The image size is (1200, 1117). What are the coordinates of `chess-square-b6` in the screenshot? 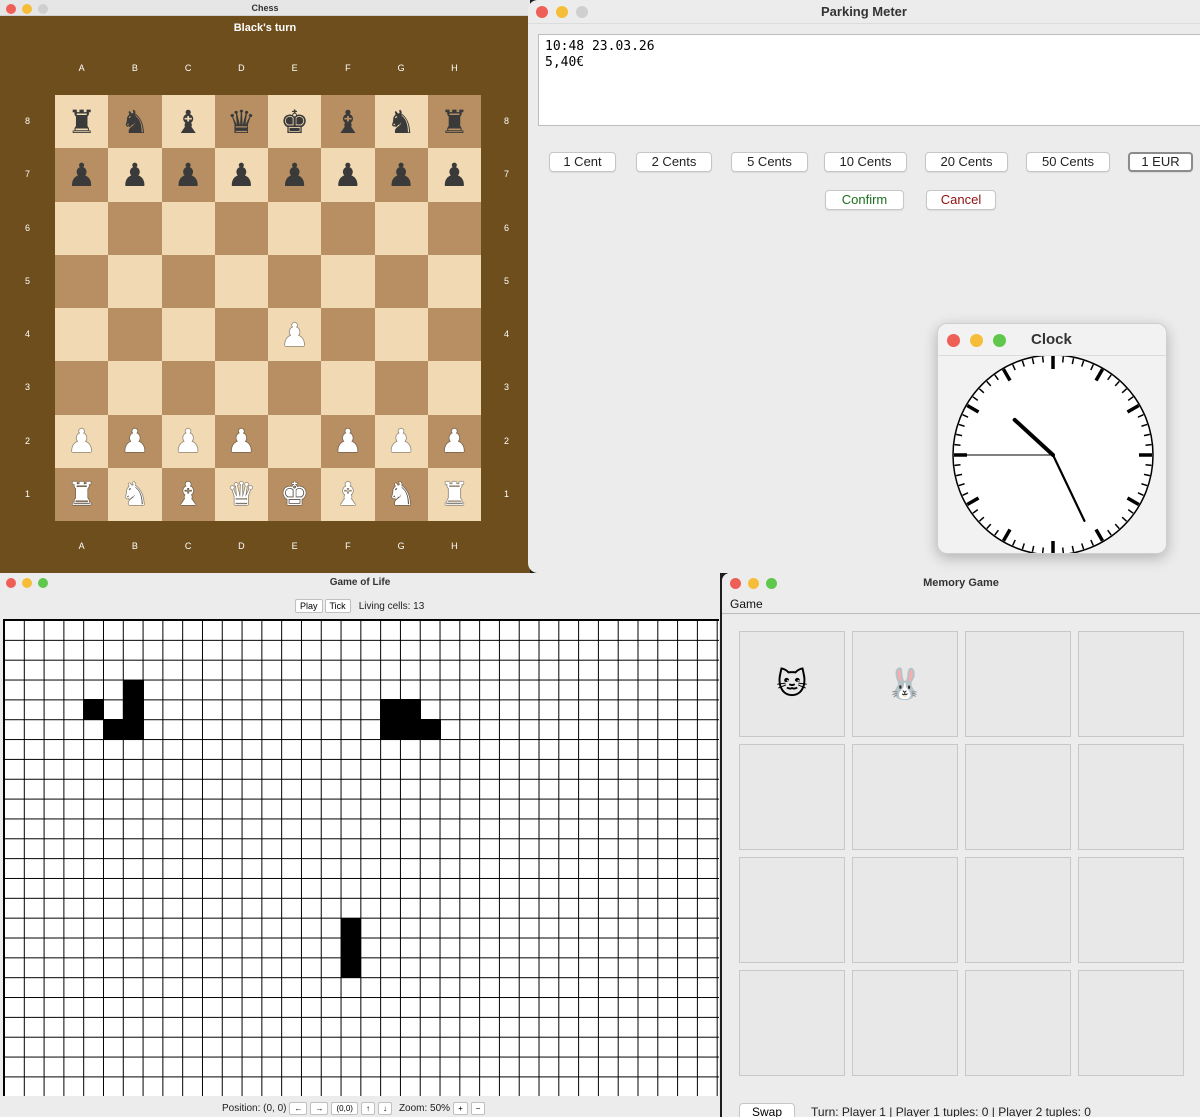 It's located at (135, 228).